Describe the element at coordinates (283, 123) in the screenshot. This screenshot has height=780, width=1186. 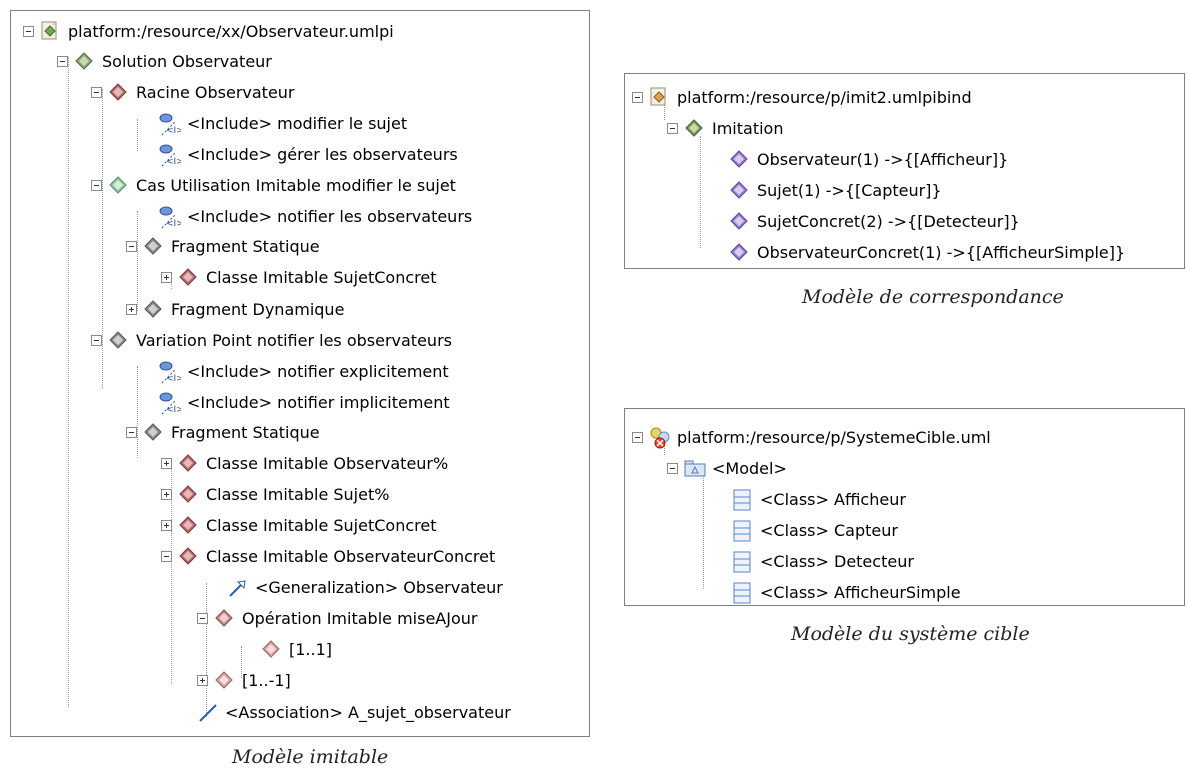
I see `tree-row: <I> <Include> modifier le sujet` at that location.